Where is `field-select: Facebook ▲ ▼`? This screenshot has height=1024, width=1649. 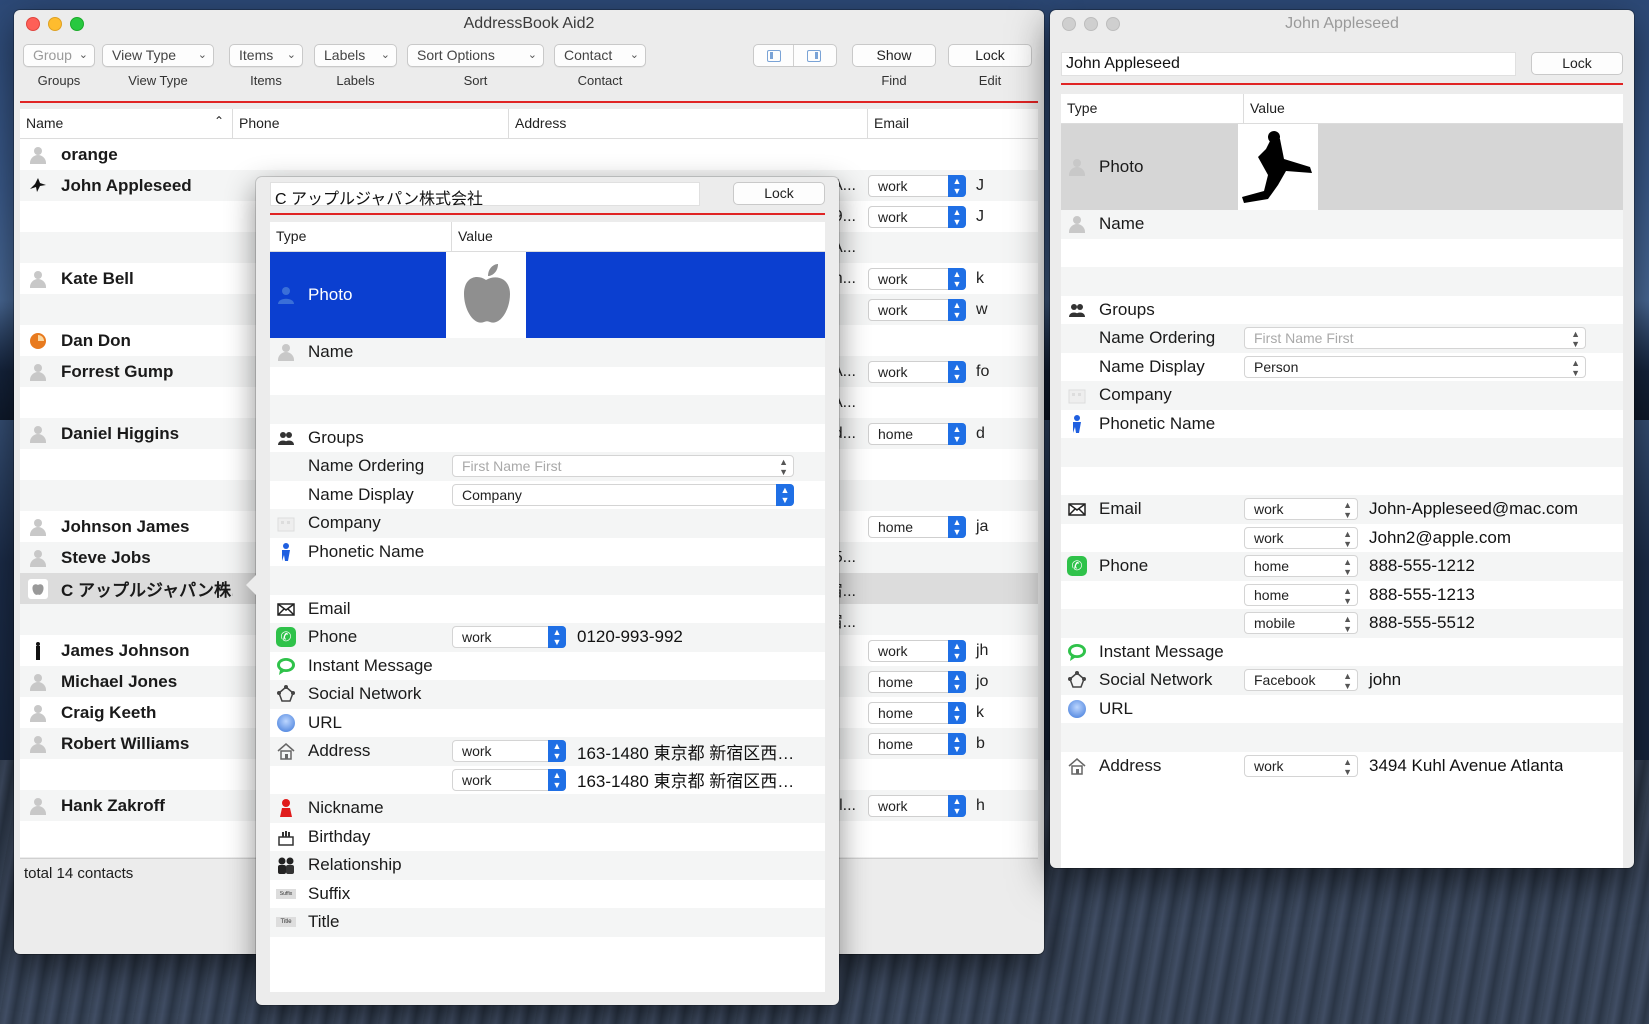 field-select: Facebook ▲ ▼ is located at coordinates (1301, 680).